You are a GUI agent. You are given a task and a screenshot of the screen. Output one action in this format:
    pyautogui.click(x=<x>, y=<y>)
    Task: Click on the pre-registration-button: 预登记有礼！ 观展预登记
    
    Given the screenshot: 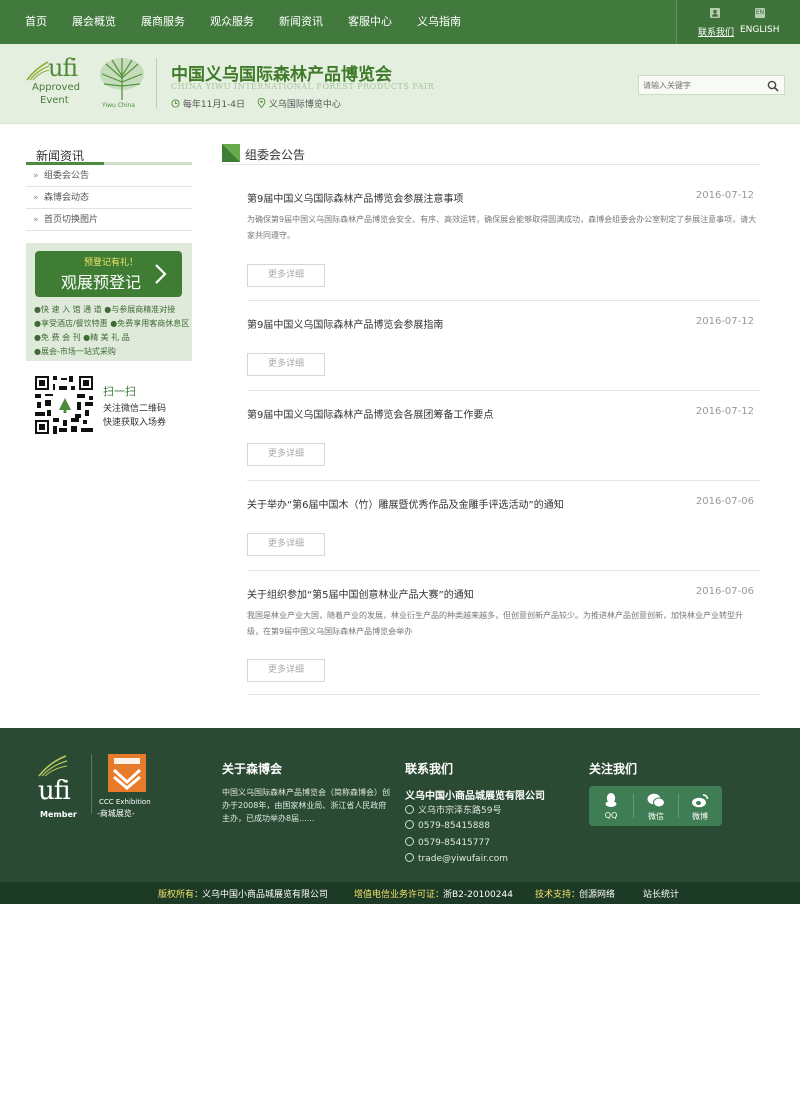 What is the action you would take?
    pyautogui.click(x=108, y=274)
    